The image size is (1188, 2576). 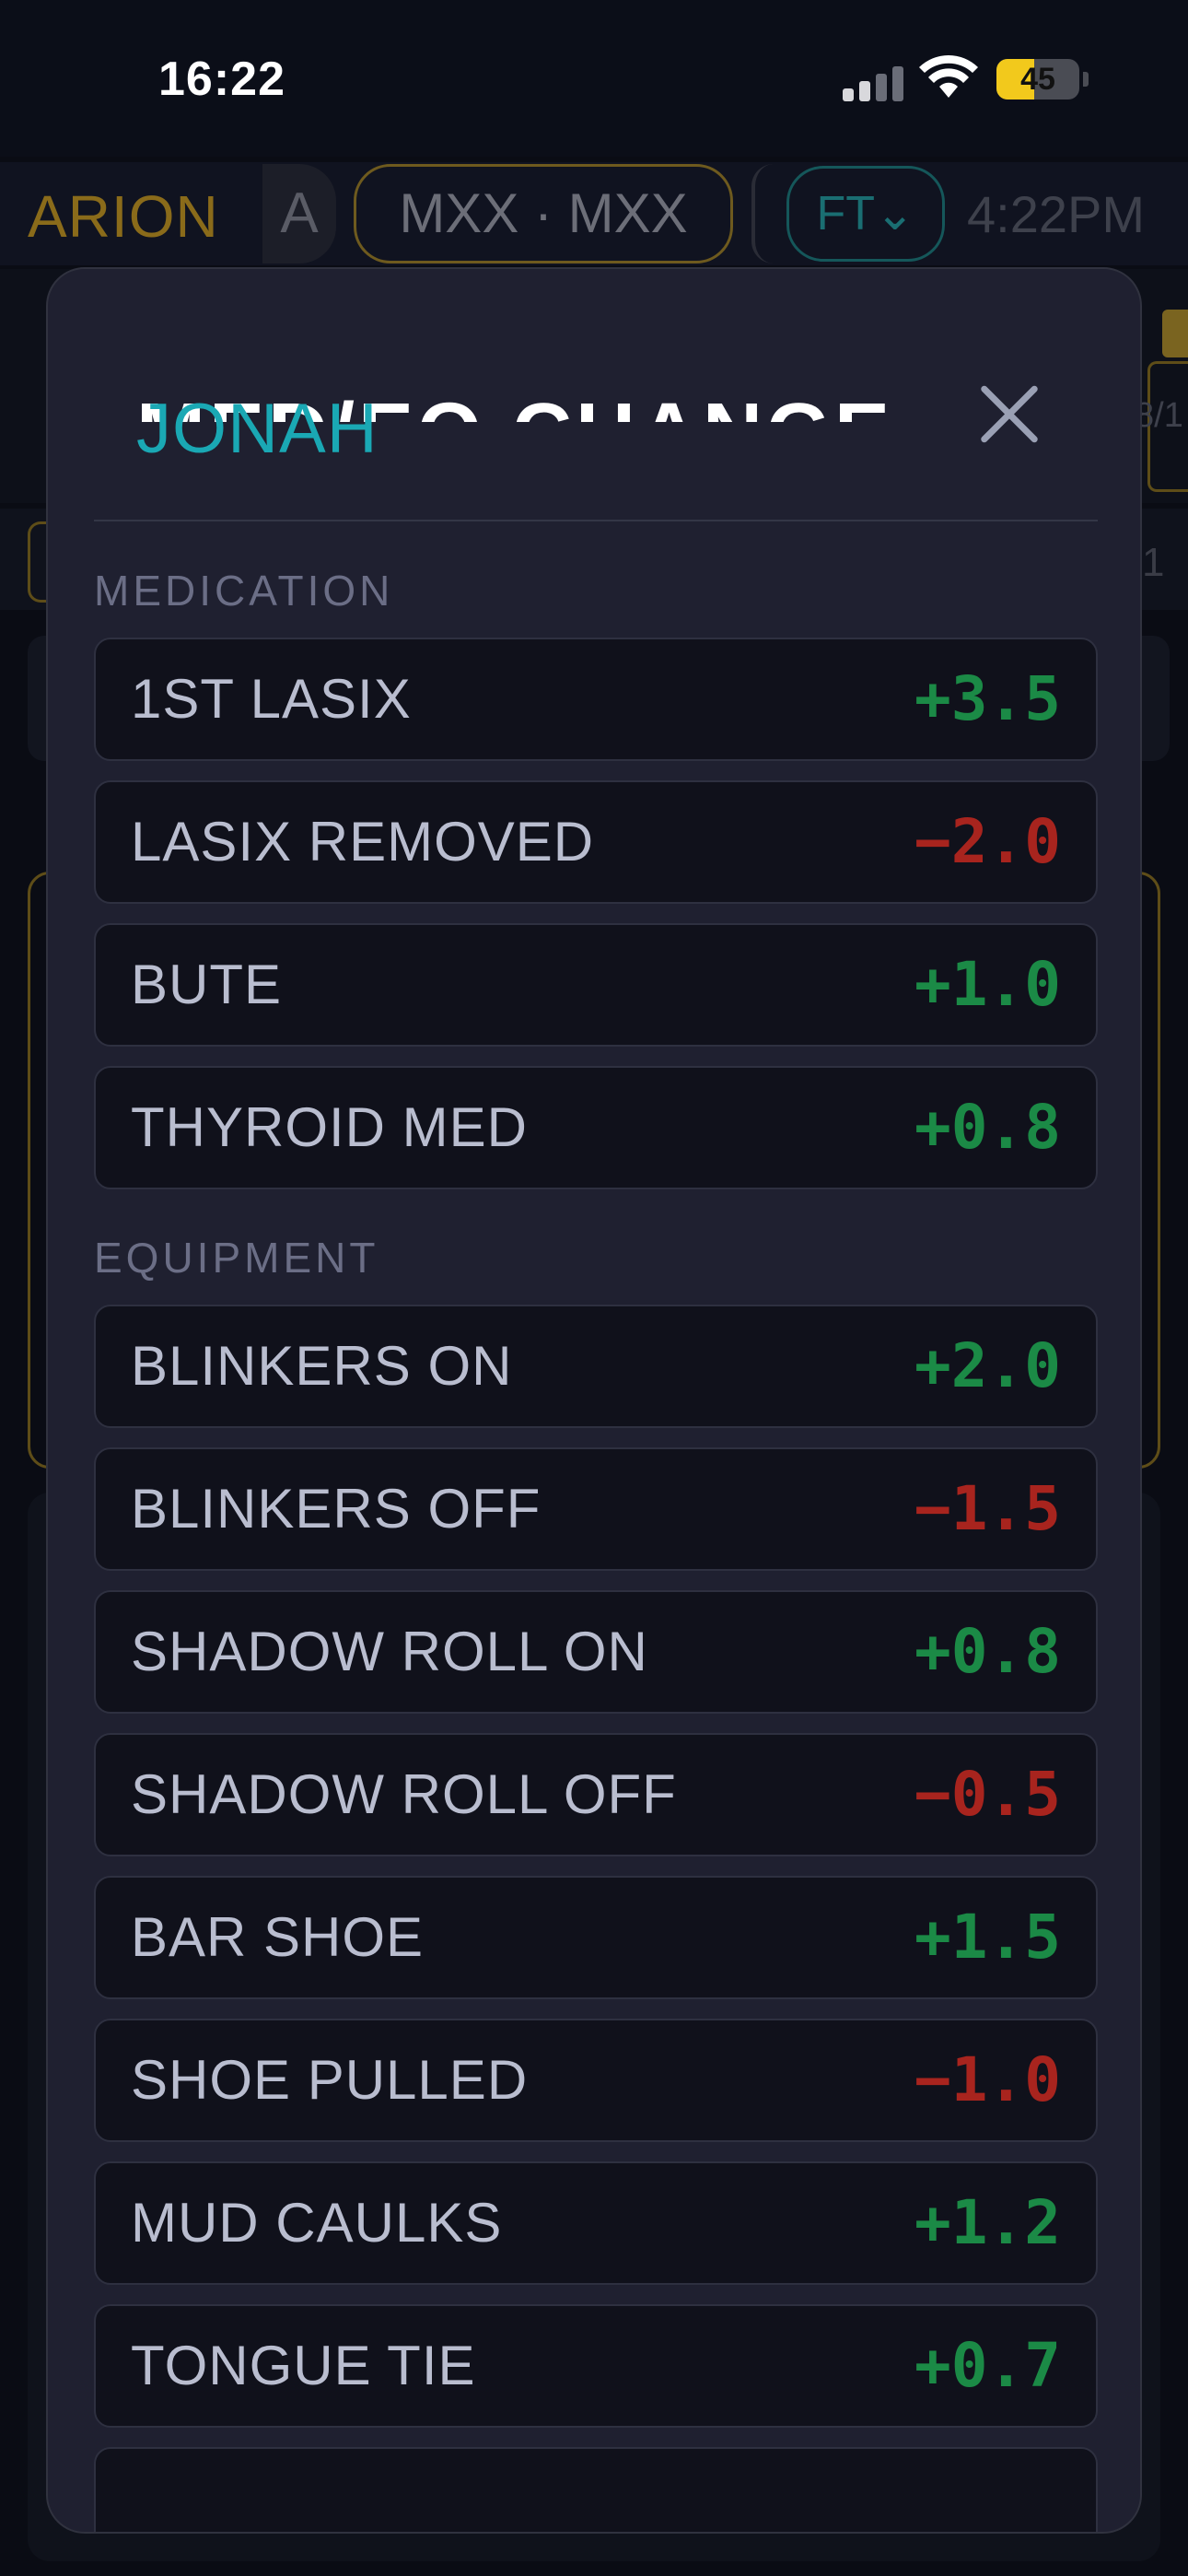 I want to click on change-option-partial, so click(x=596, y=2489).